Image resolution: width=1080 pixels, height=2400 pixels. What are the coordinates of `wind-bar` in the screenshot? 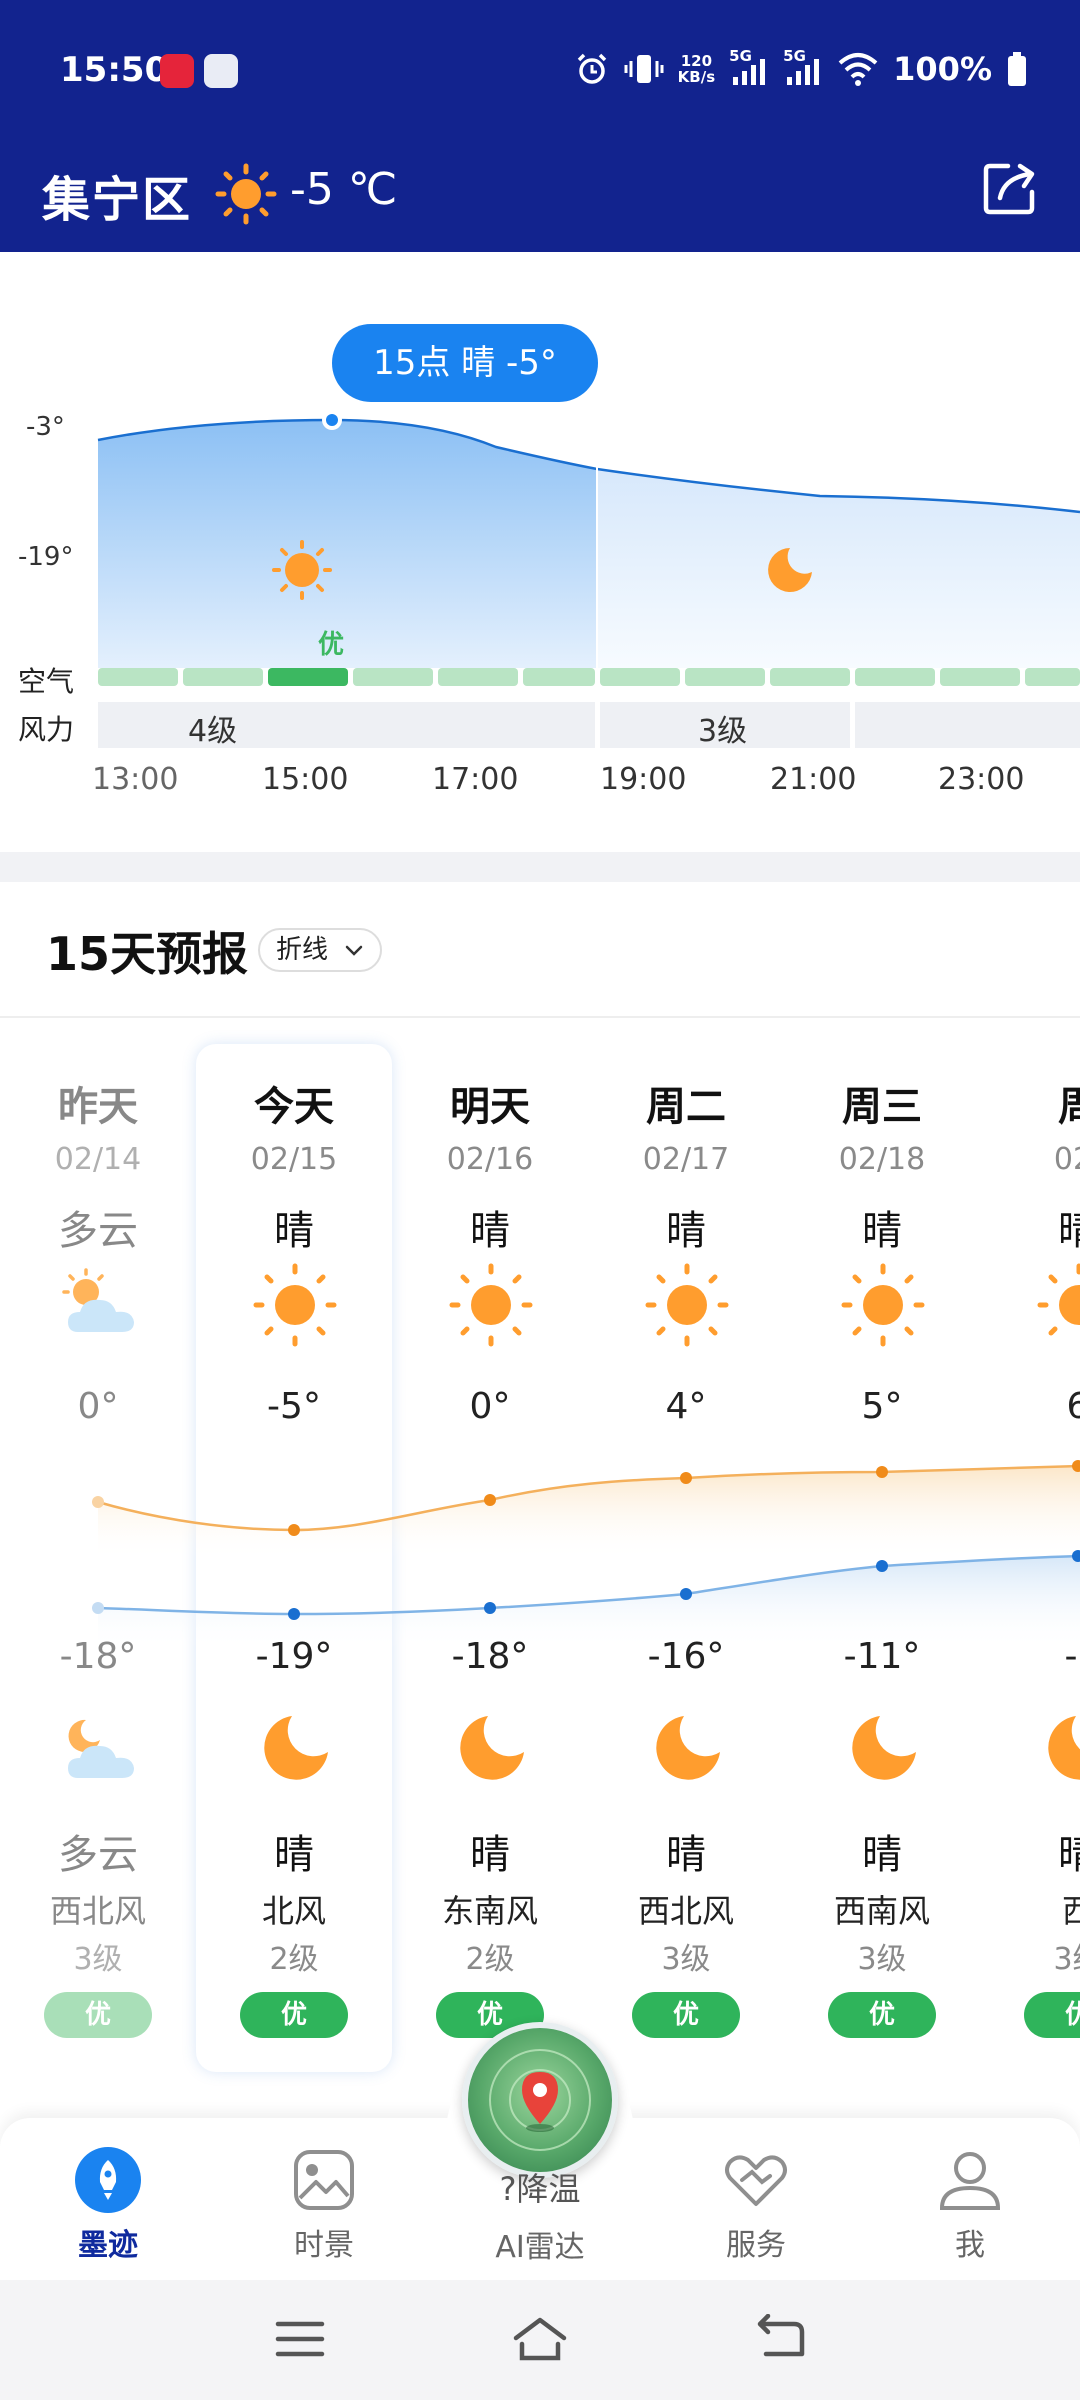 It's located at (589, 725).